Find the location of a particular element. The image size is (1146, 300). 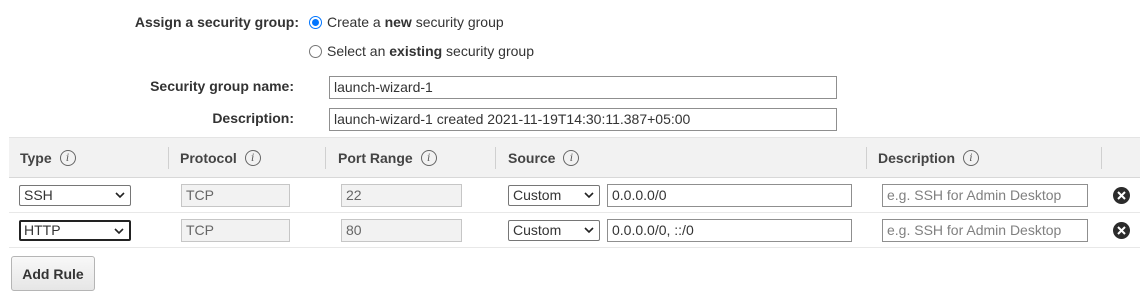

radio-button-checked is located at coordinates (315, 22).